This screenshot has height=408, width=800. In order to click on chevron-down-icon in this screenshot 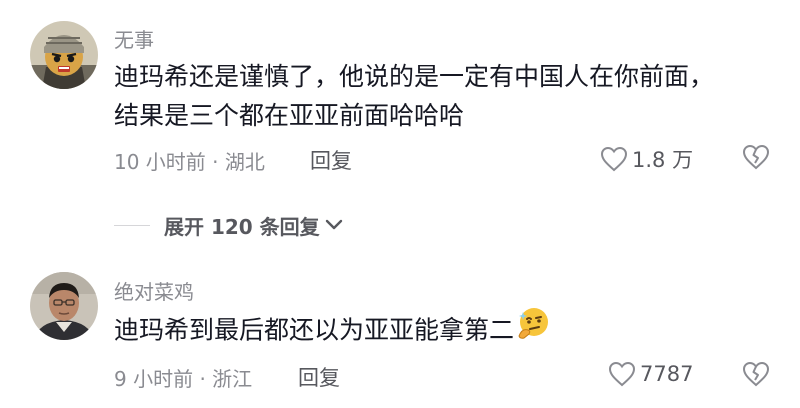, I will do `click(334, 225)`.